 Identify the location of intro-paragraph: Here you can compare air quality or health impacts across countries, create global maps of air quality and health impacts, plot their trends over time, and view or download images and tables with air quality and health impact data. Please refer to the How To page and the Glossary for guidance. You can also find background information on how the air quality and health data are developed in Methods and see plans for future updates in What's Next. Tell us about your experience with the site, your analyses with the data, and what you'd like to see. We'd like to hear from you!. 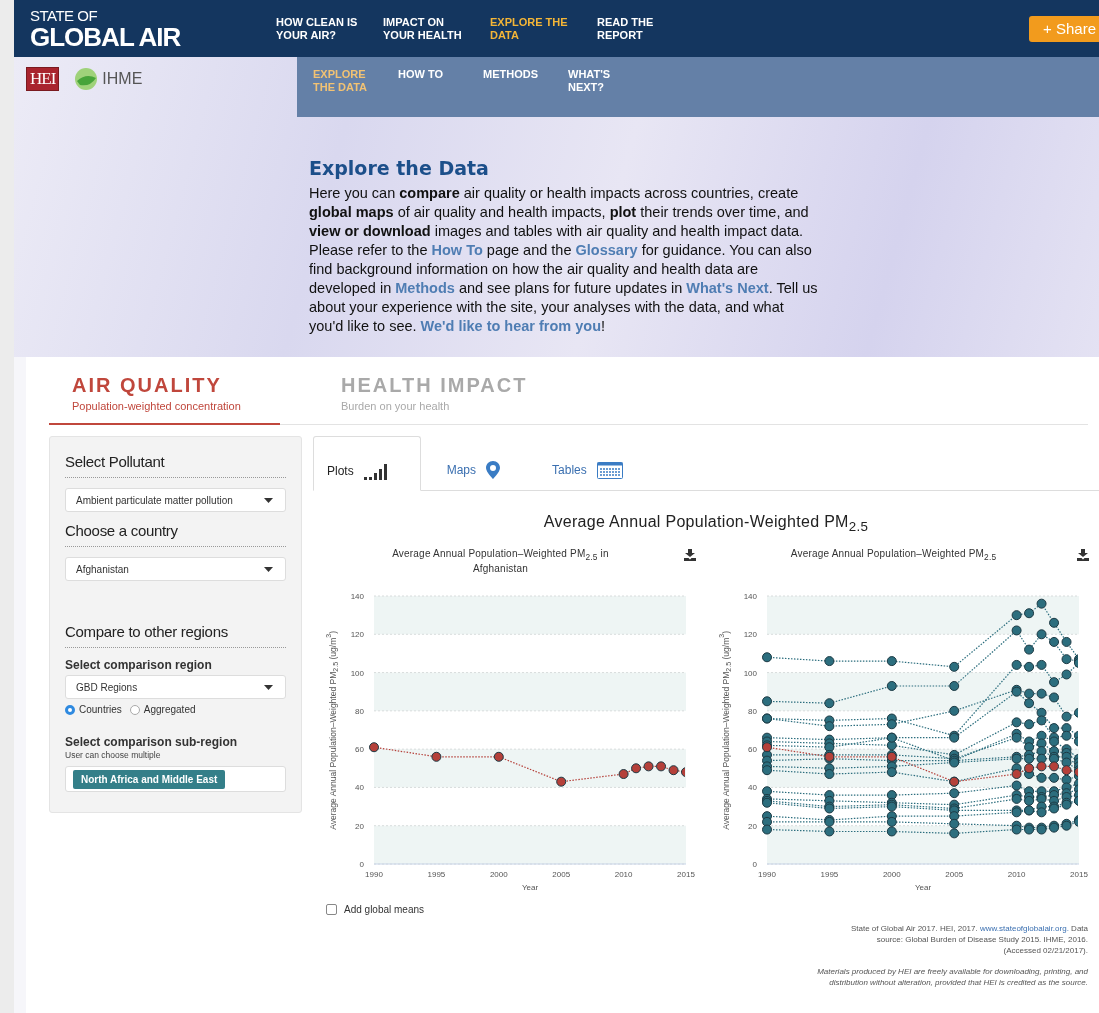
(564, 260).